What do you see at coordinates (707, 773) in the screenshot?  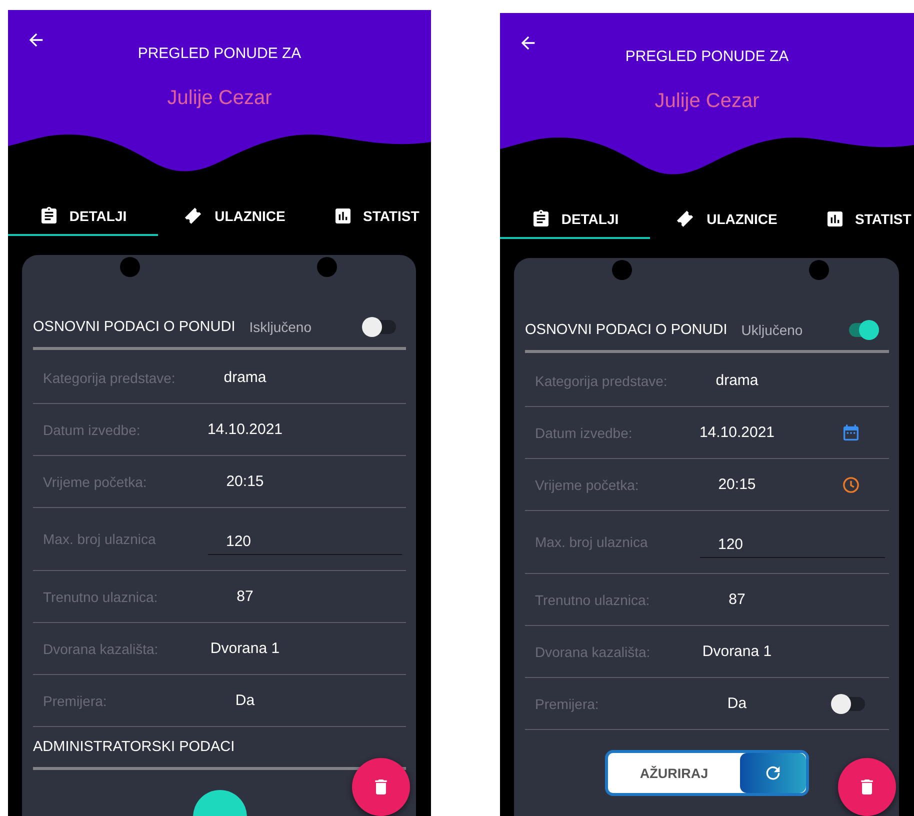 I see `update-button: AŽURIRAJ` at bounding box center [707, 773].